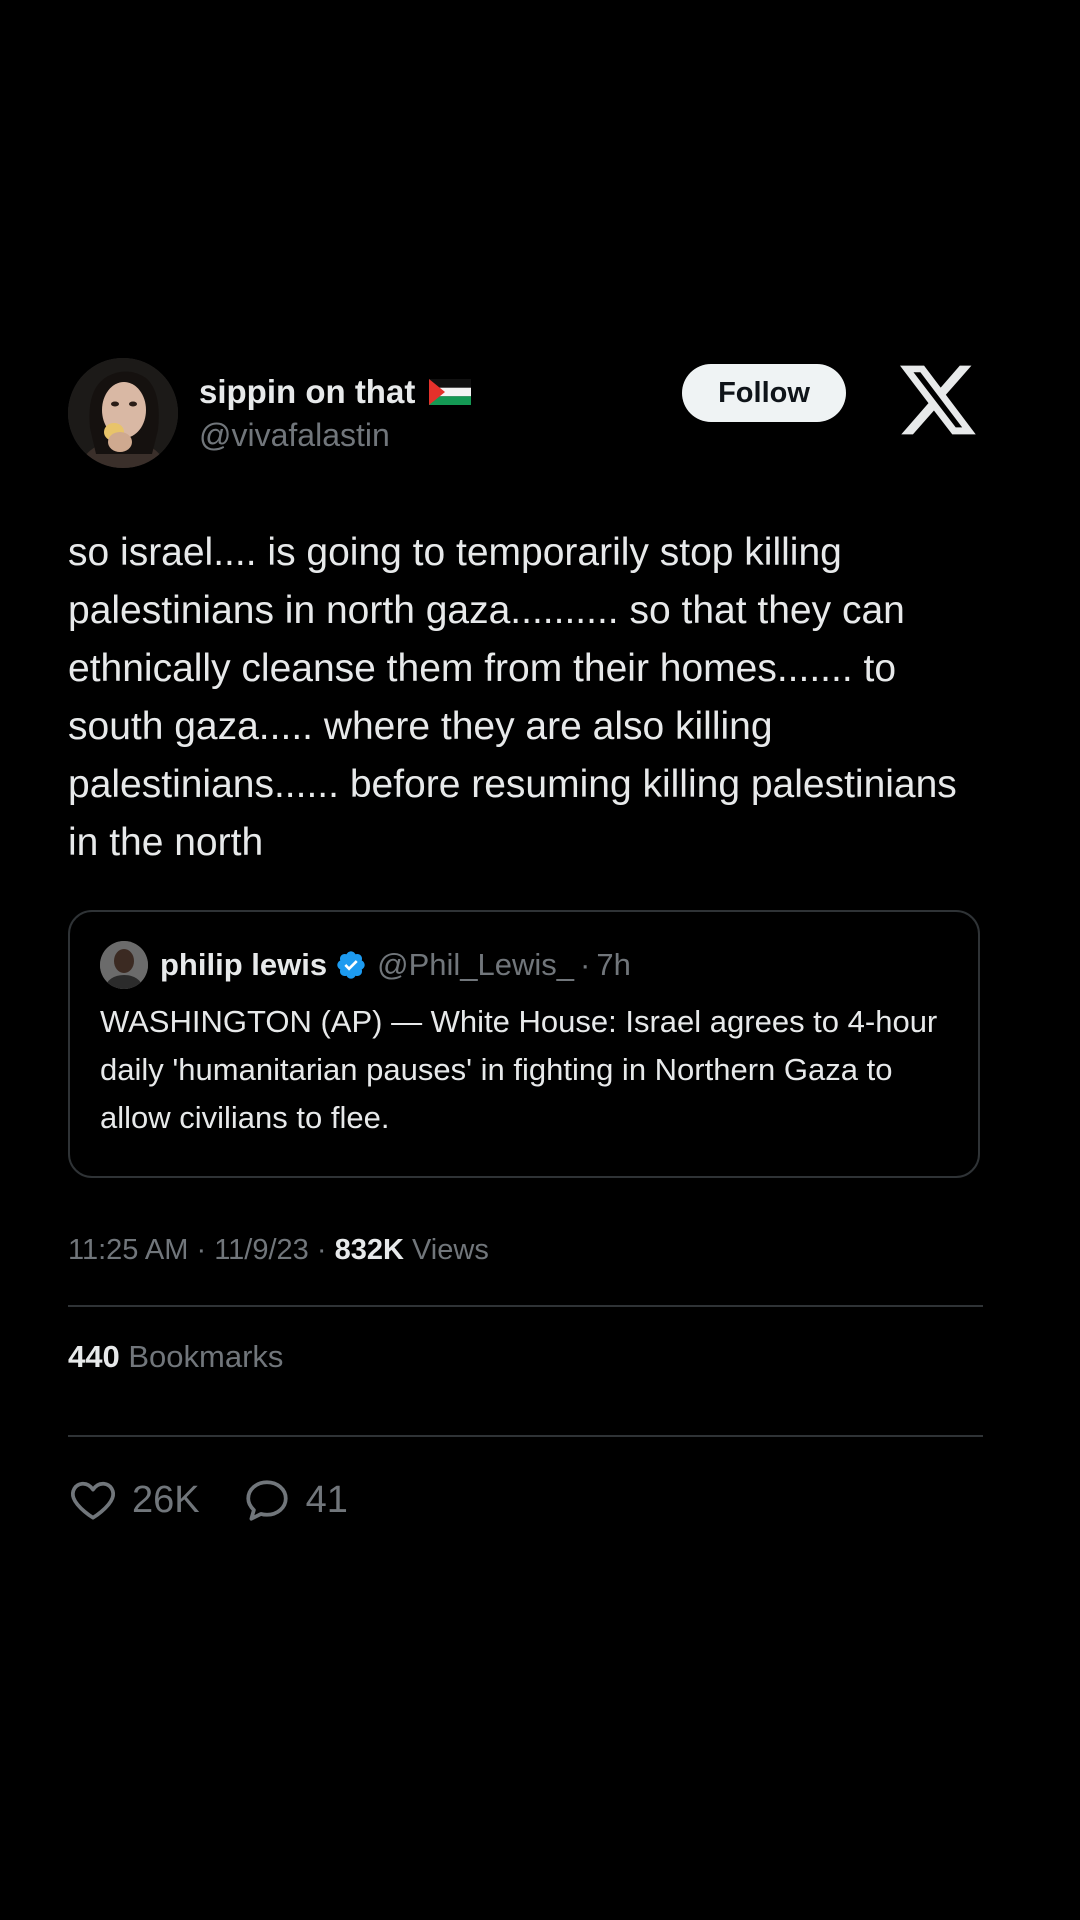 The height and width of the screenshot is (1920, 1080). I want to click on quoted-tweet-header: philip lewis @Phil_Lewis_ · 7h, so click(524, 965).